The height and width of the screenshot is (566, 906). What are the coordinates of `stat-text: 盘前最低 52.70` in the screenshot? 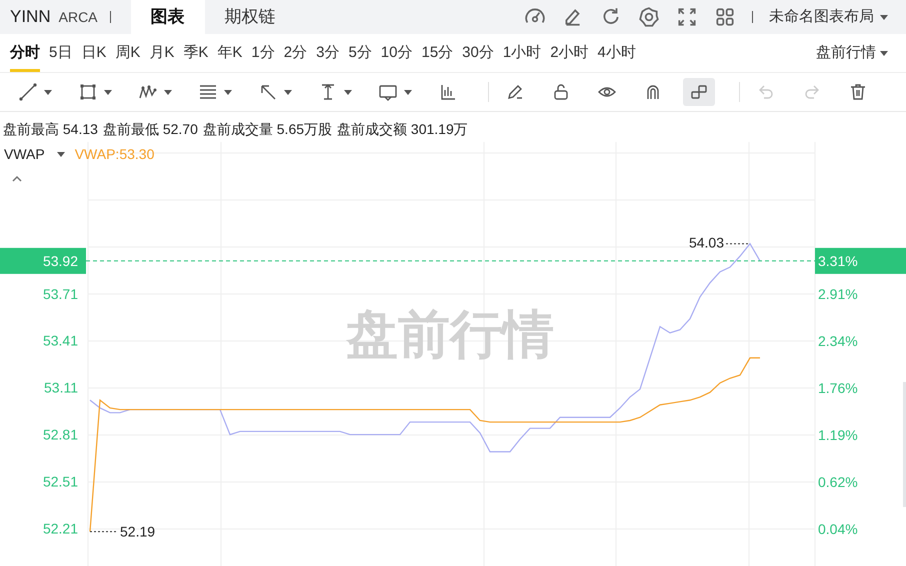 It's located at (150, 129).